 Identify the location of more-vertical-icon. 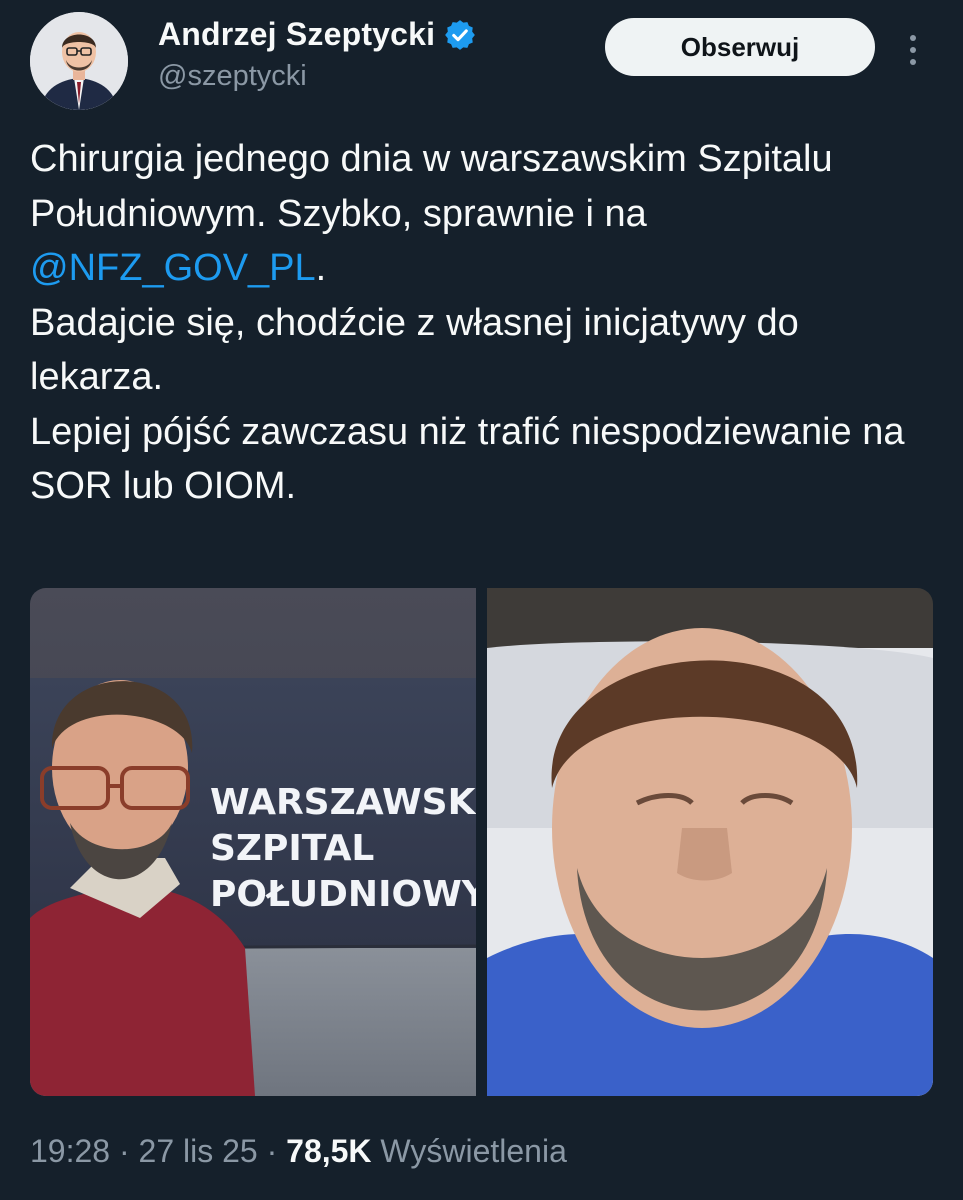
(913, 50).